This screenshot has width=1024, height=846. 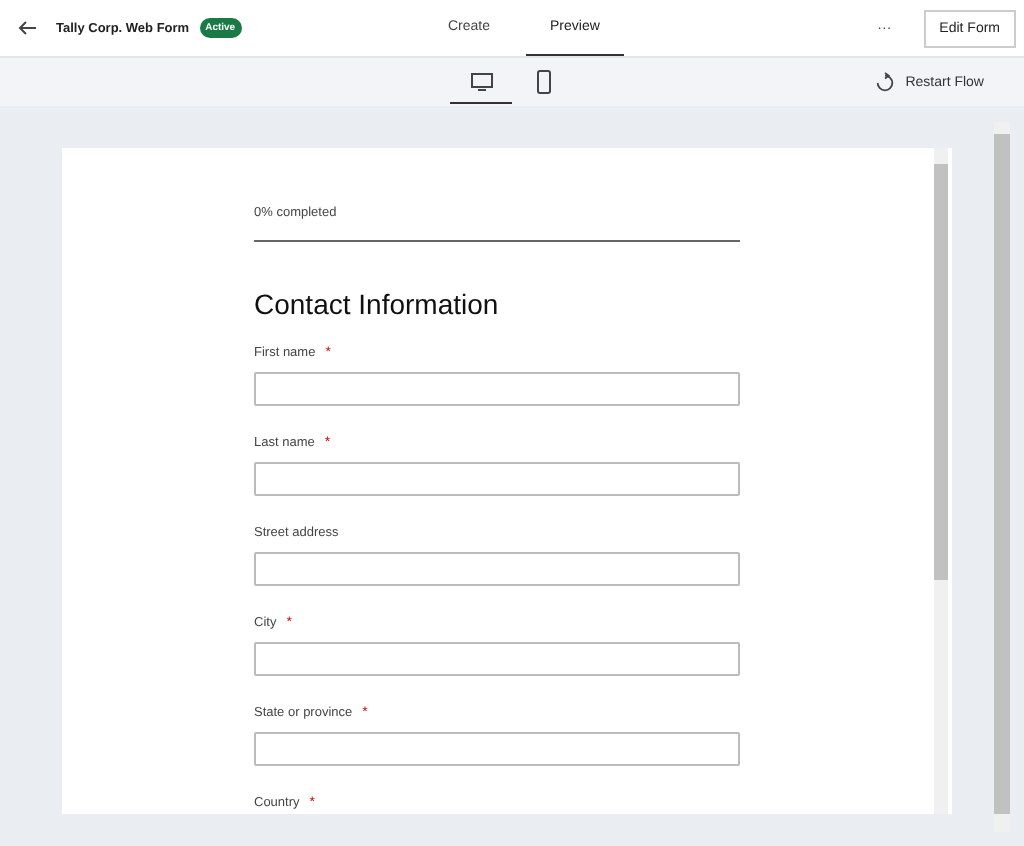 I want to click on section-heading: Contact Information, so click(x=377, y=304).